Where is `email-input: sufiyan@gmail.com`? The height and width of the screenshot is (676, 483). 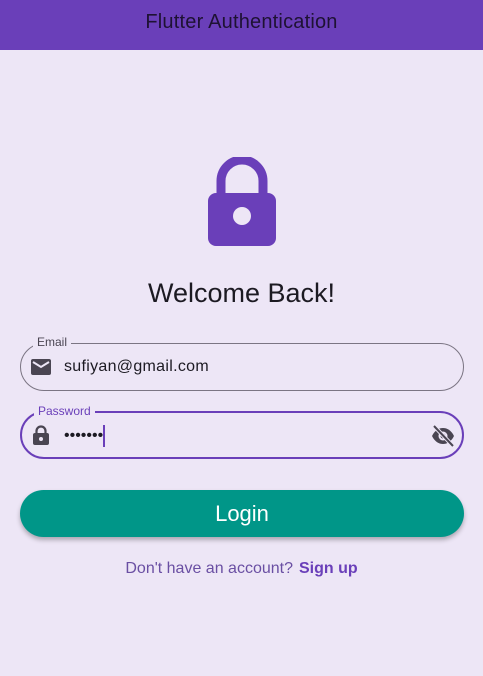
email-input: sufiyan@gmail.com is located at coordinates (136, 367).